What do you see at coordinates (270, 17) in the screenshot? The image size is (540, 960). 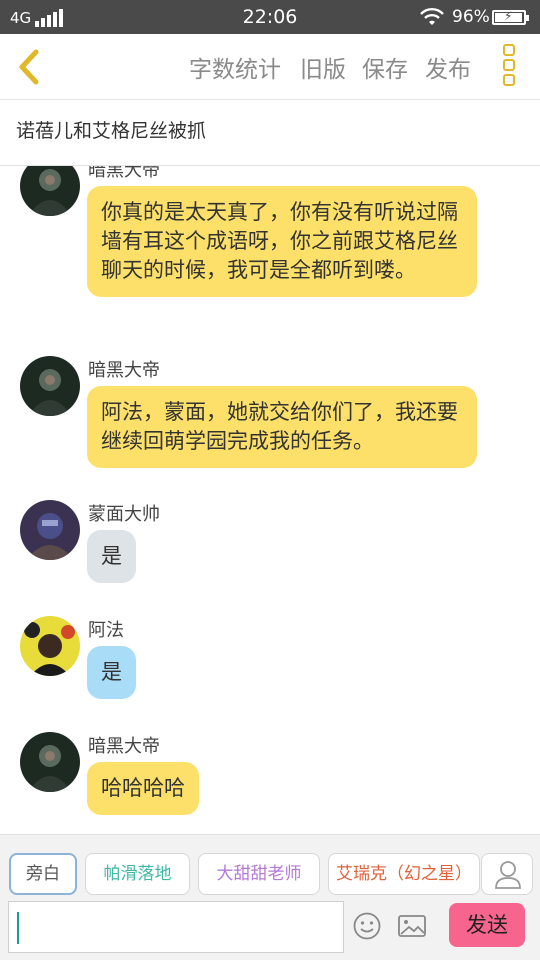 I see `status-bar: 4G 22:06 96% ⚡` at bounding box center [270, 17].